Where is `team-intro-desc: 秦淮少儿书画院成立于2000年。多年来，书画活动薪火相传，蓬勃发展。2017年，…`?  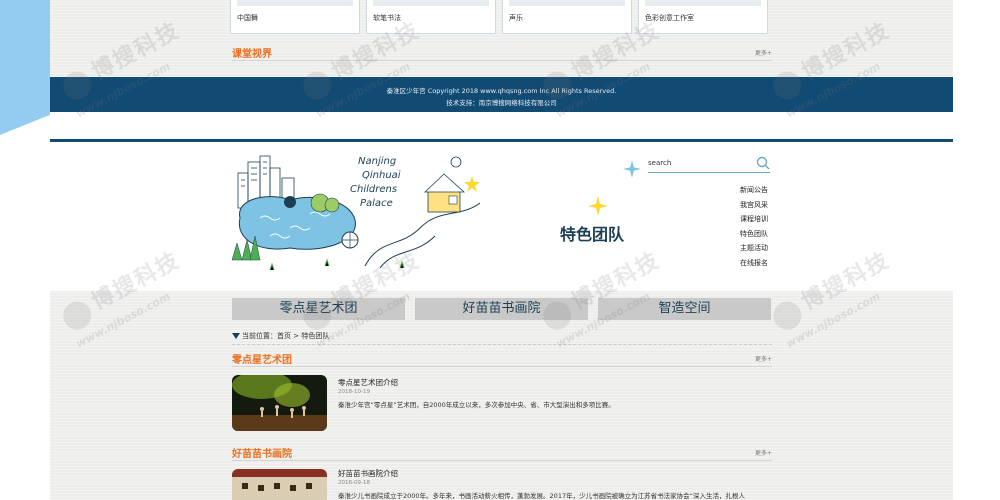
team-intro-desc: 秦淮少儿书画院成立于2000年。多年来，书画活动薪火相传，蓬勃发展。2017年，… is located at coordinates (541, 496).